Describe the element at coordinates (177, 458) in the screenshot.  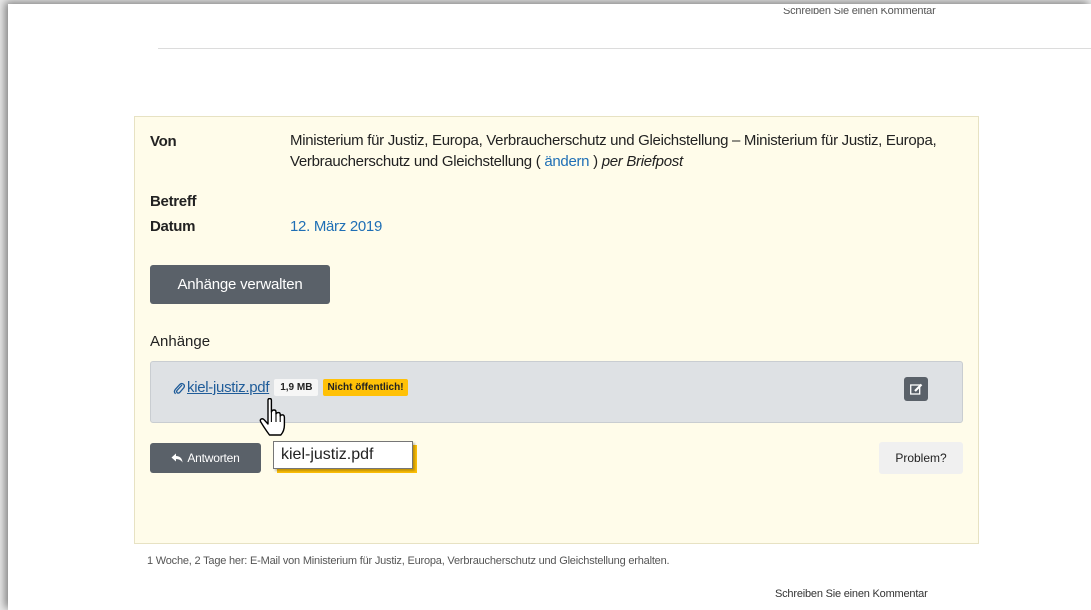
I see `reply-arrow-icon` at that location.